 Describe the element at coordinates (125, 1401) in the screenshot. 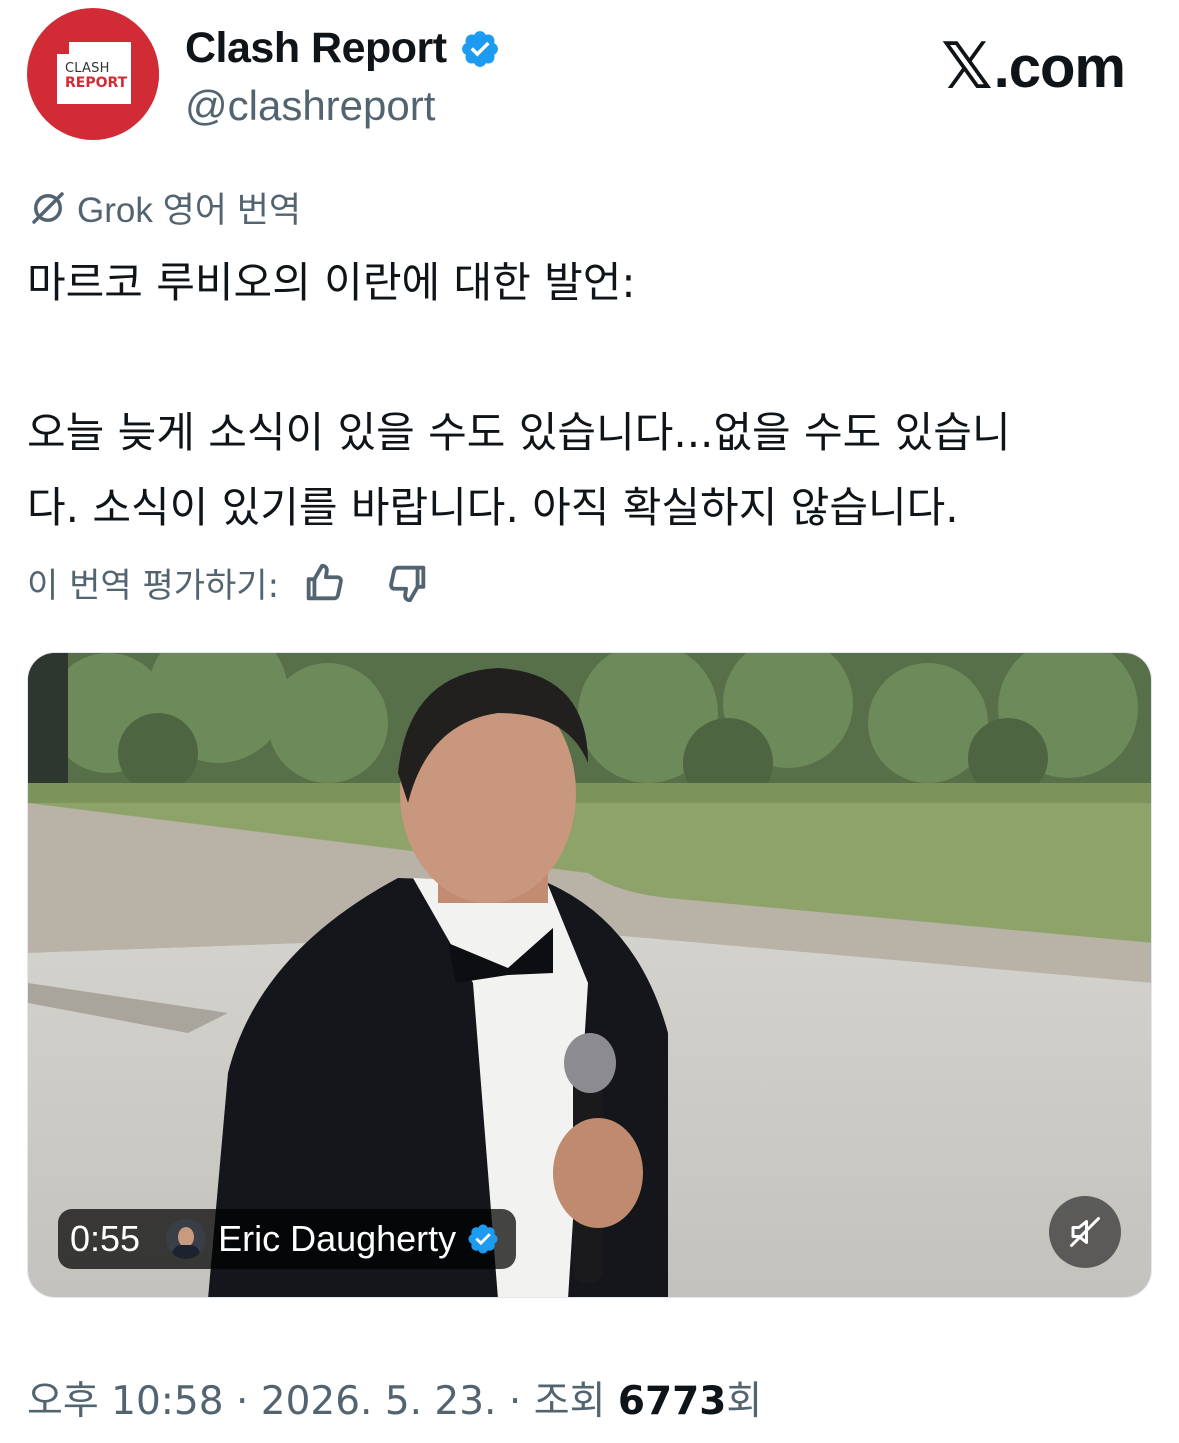

I see `tweet-time: 오후 10:58` at that location.